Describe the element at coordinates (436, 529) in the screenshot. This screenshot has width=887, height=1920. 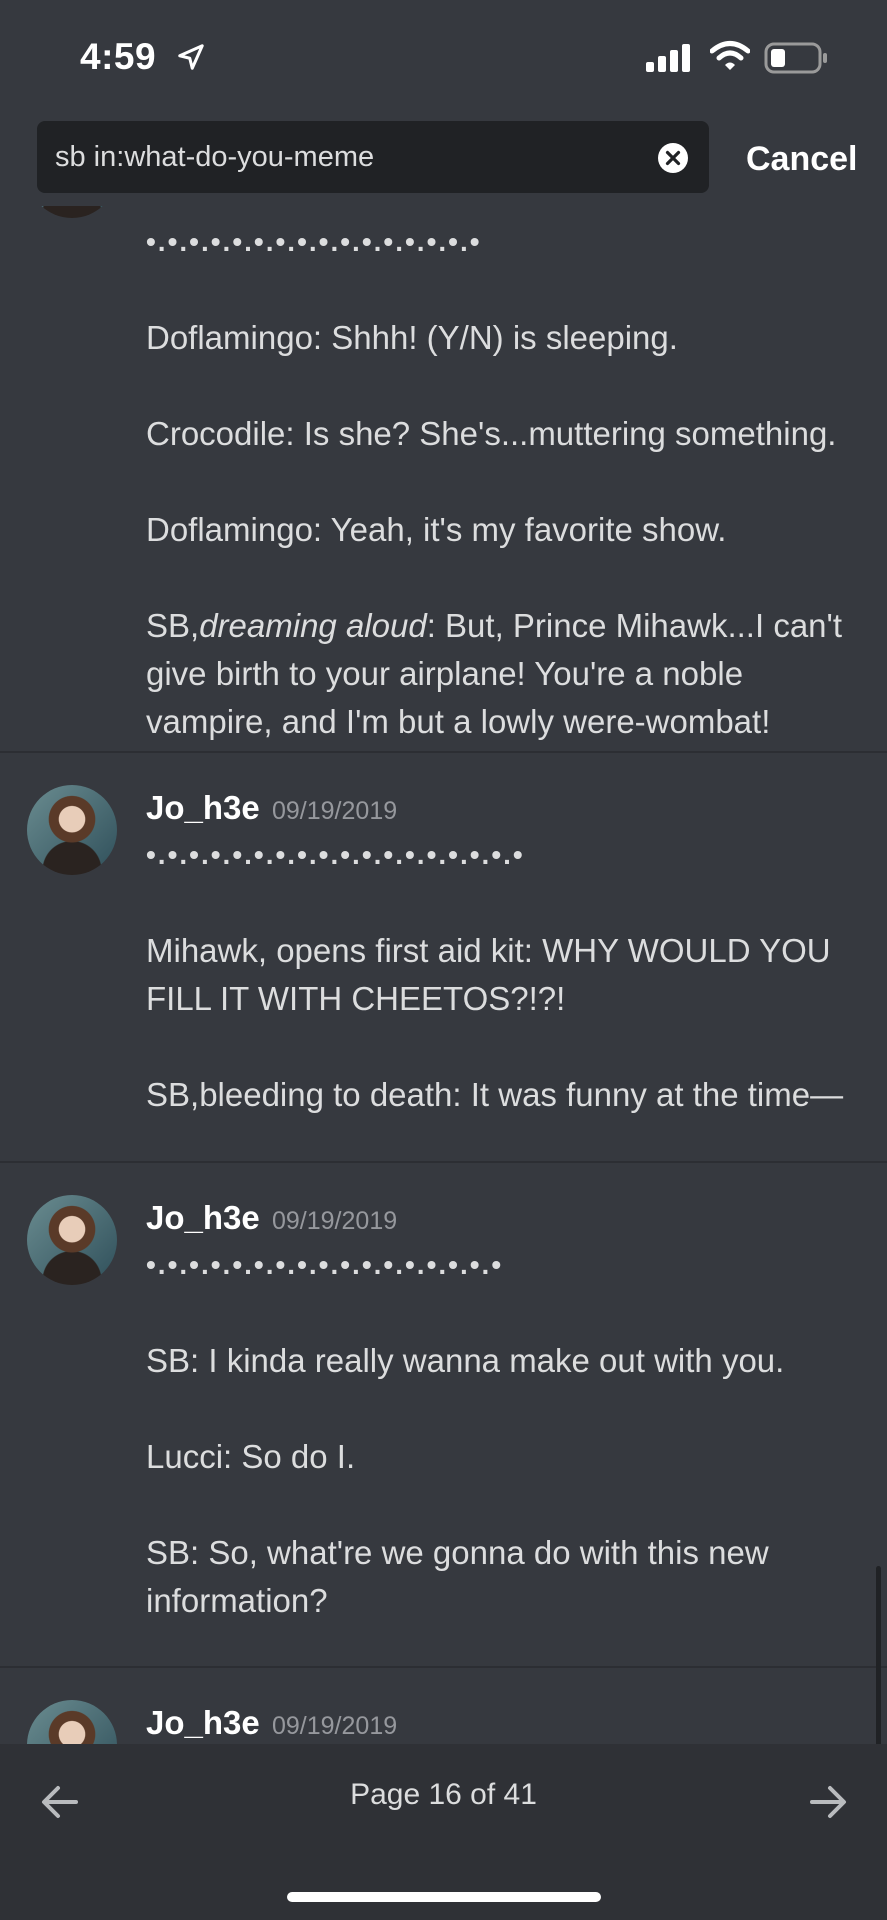
I see `message-line: Doflamingo: Yeah, it's my favorite show.` at that location.